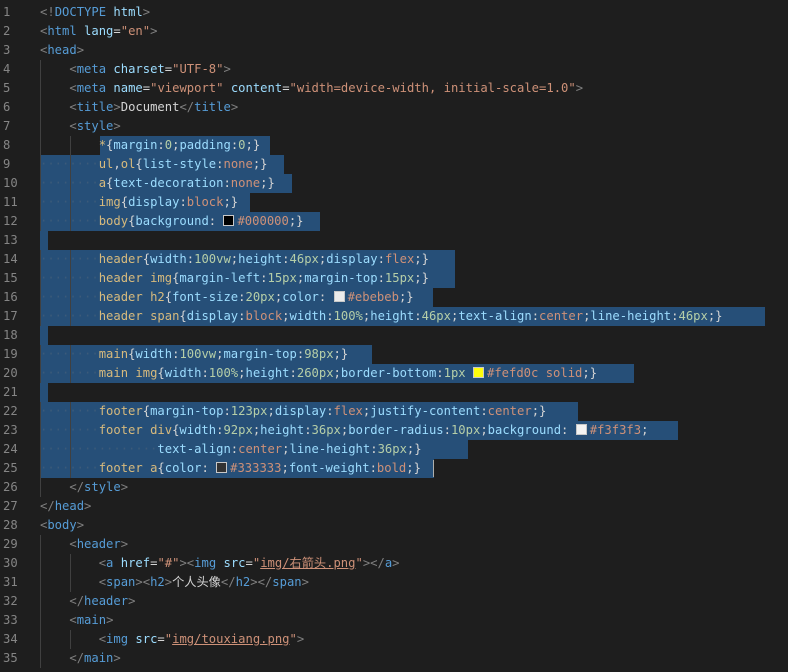 The width and height of the screenshot is (788, 672). What do you see at coordinates (394, 601) in the screenshot?
I see `code-line: 32 </header>` at bounding box center [394, 601].